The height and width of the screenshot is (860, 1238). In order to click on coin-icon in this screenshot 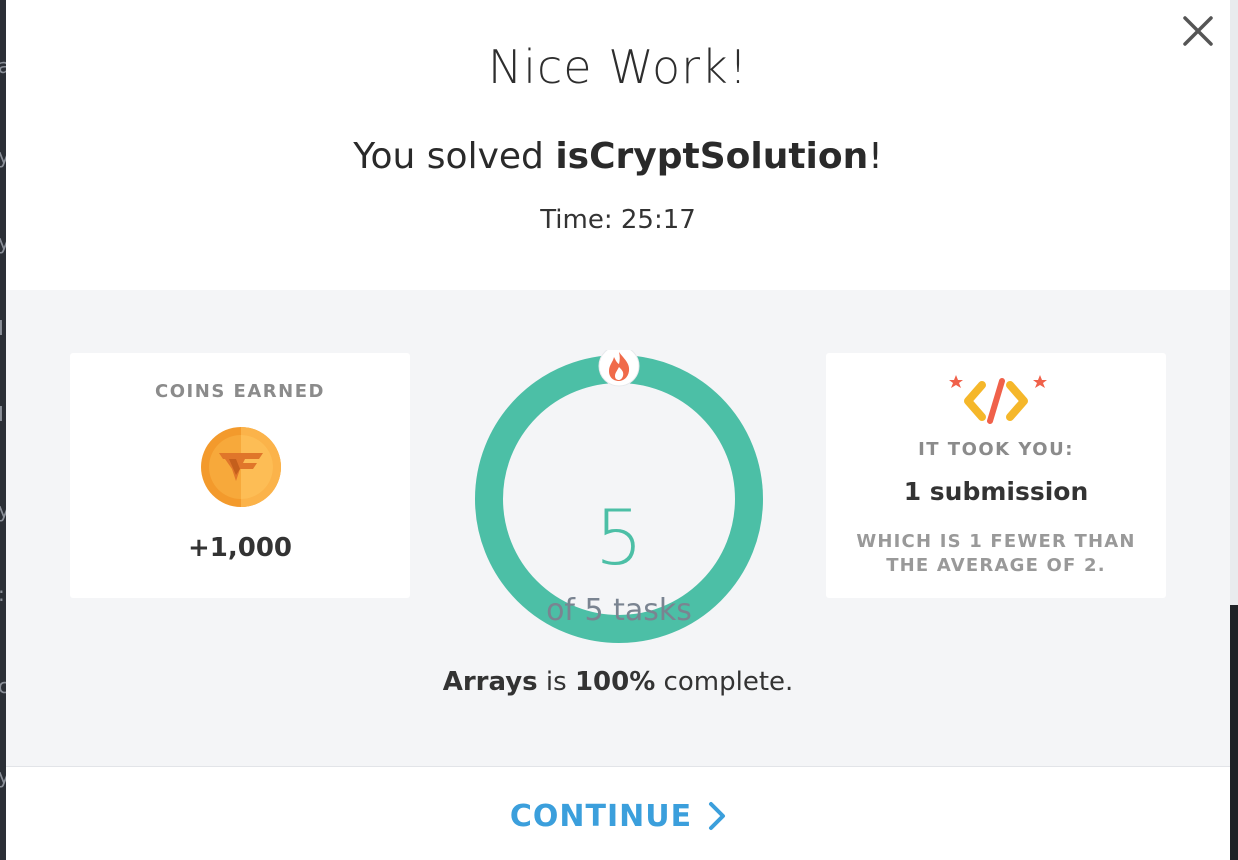, I will do `click(241, 467)`.